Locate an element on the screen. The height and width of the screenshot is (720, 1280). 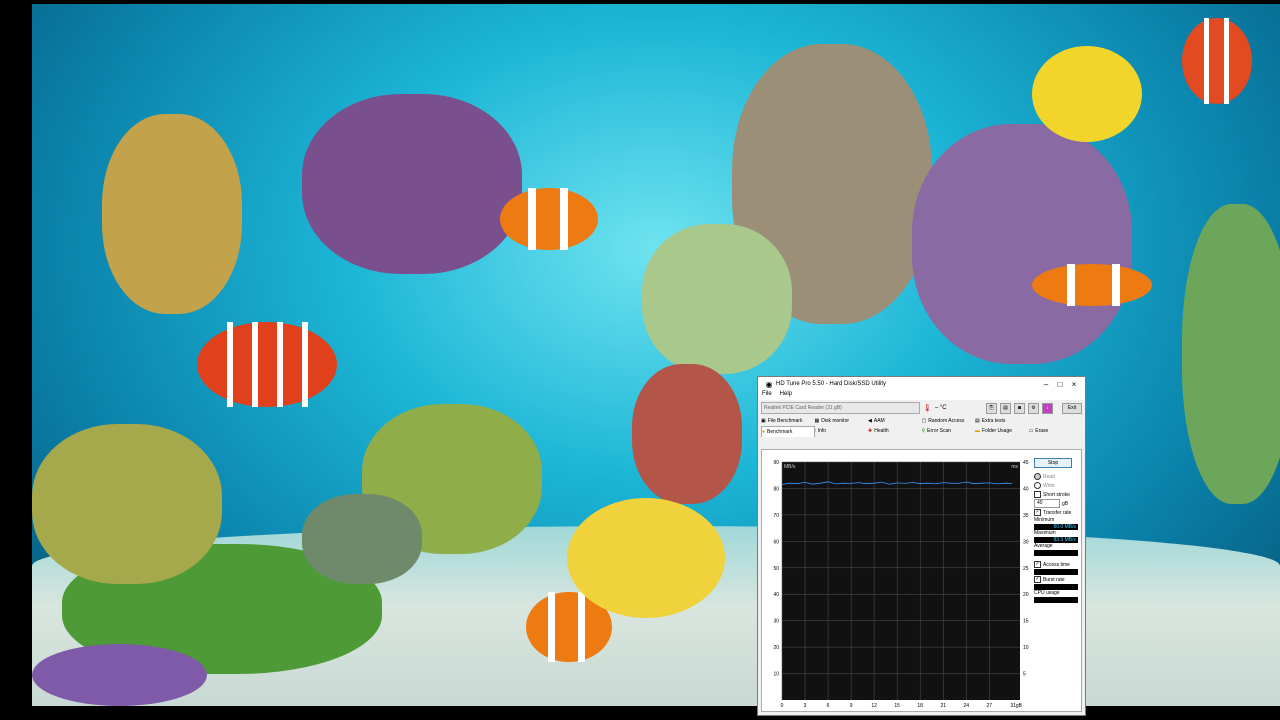
coral-shell is located at coordinates (362, 539).